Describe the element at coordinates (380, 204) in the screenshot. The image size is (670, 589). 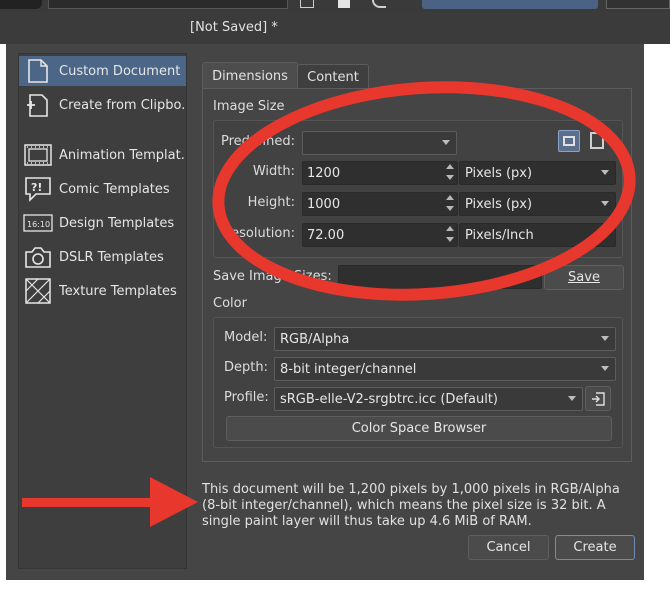
I see `height-input: 1000` at that location.